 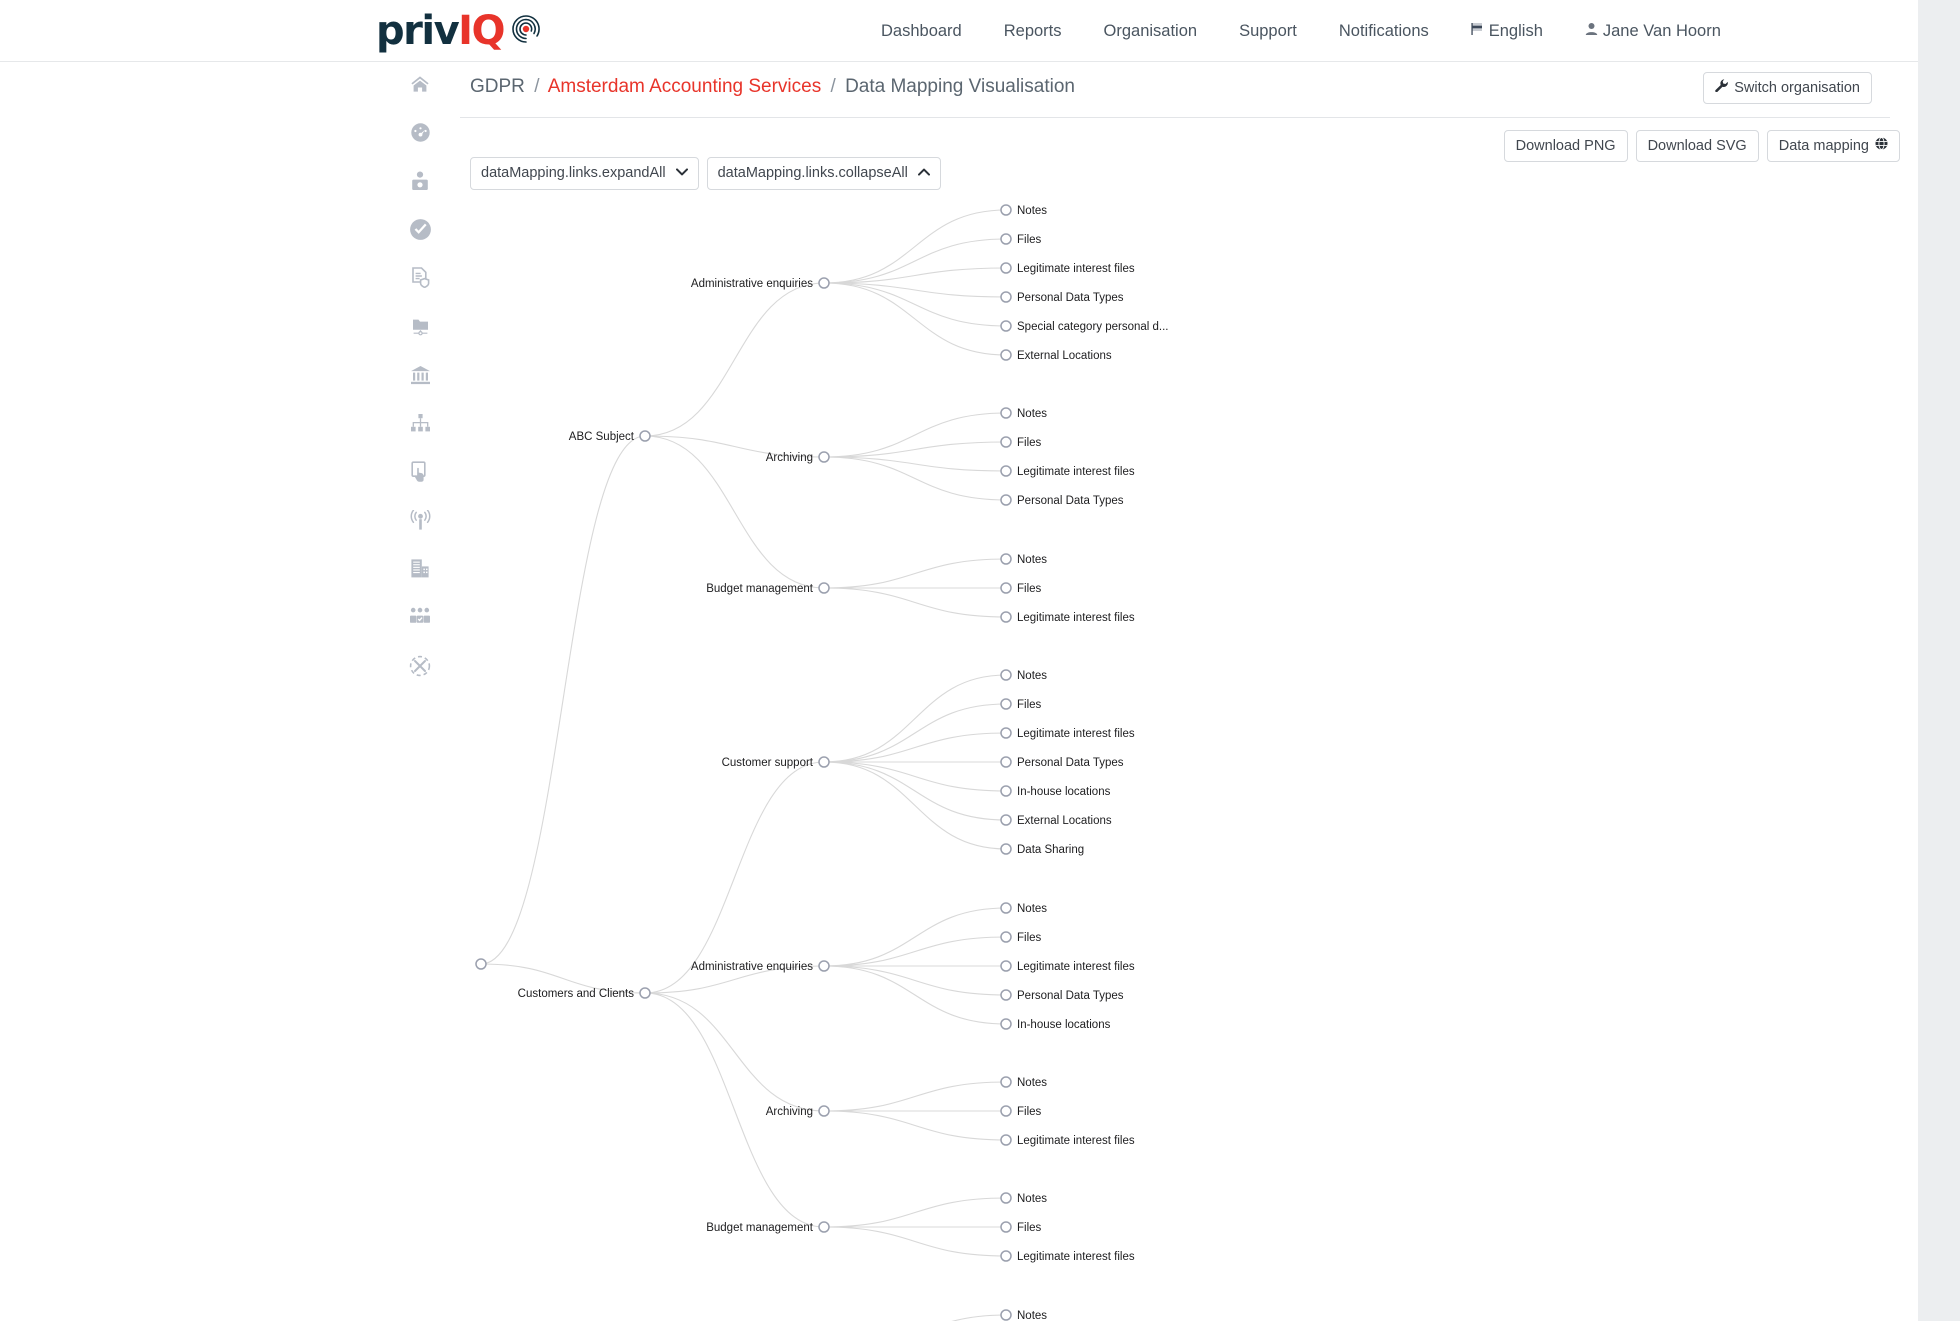 I want to click on nav-item-organisation: Organisation, so click(x=1151, y=31).